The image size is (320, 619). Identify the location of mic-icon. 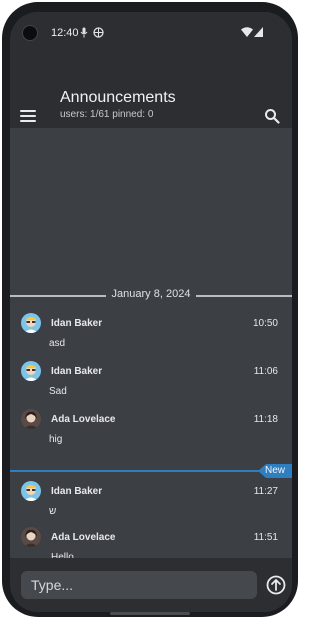
(84, 32).